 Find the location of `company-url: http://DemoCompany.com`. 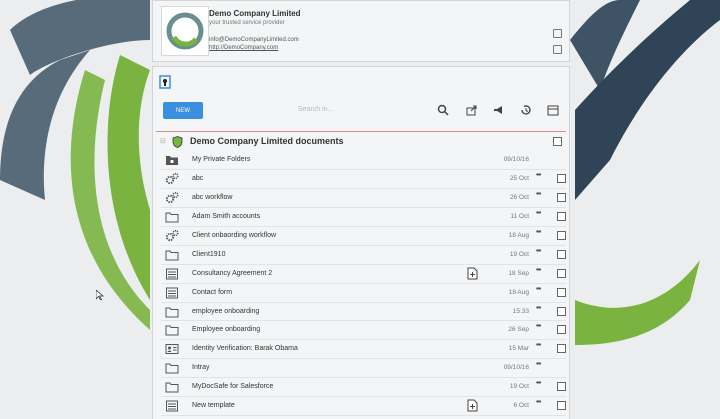

company-url: http://DemoCompany.com is located at coordinates (243, 48).